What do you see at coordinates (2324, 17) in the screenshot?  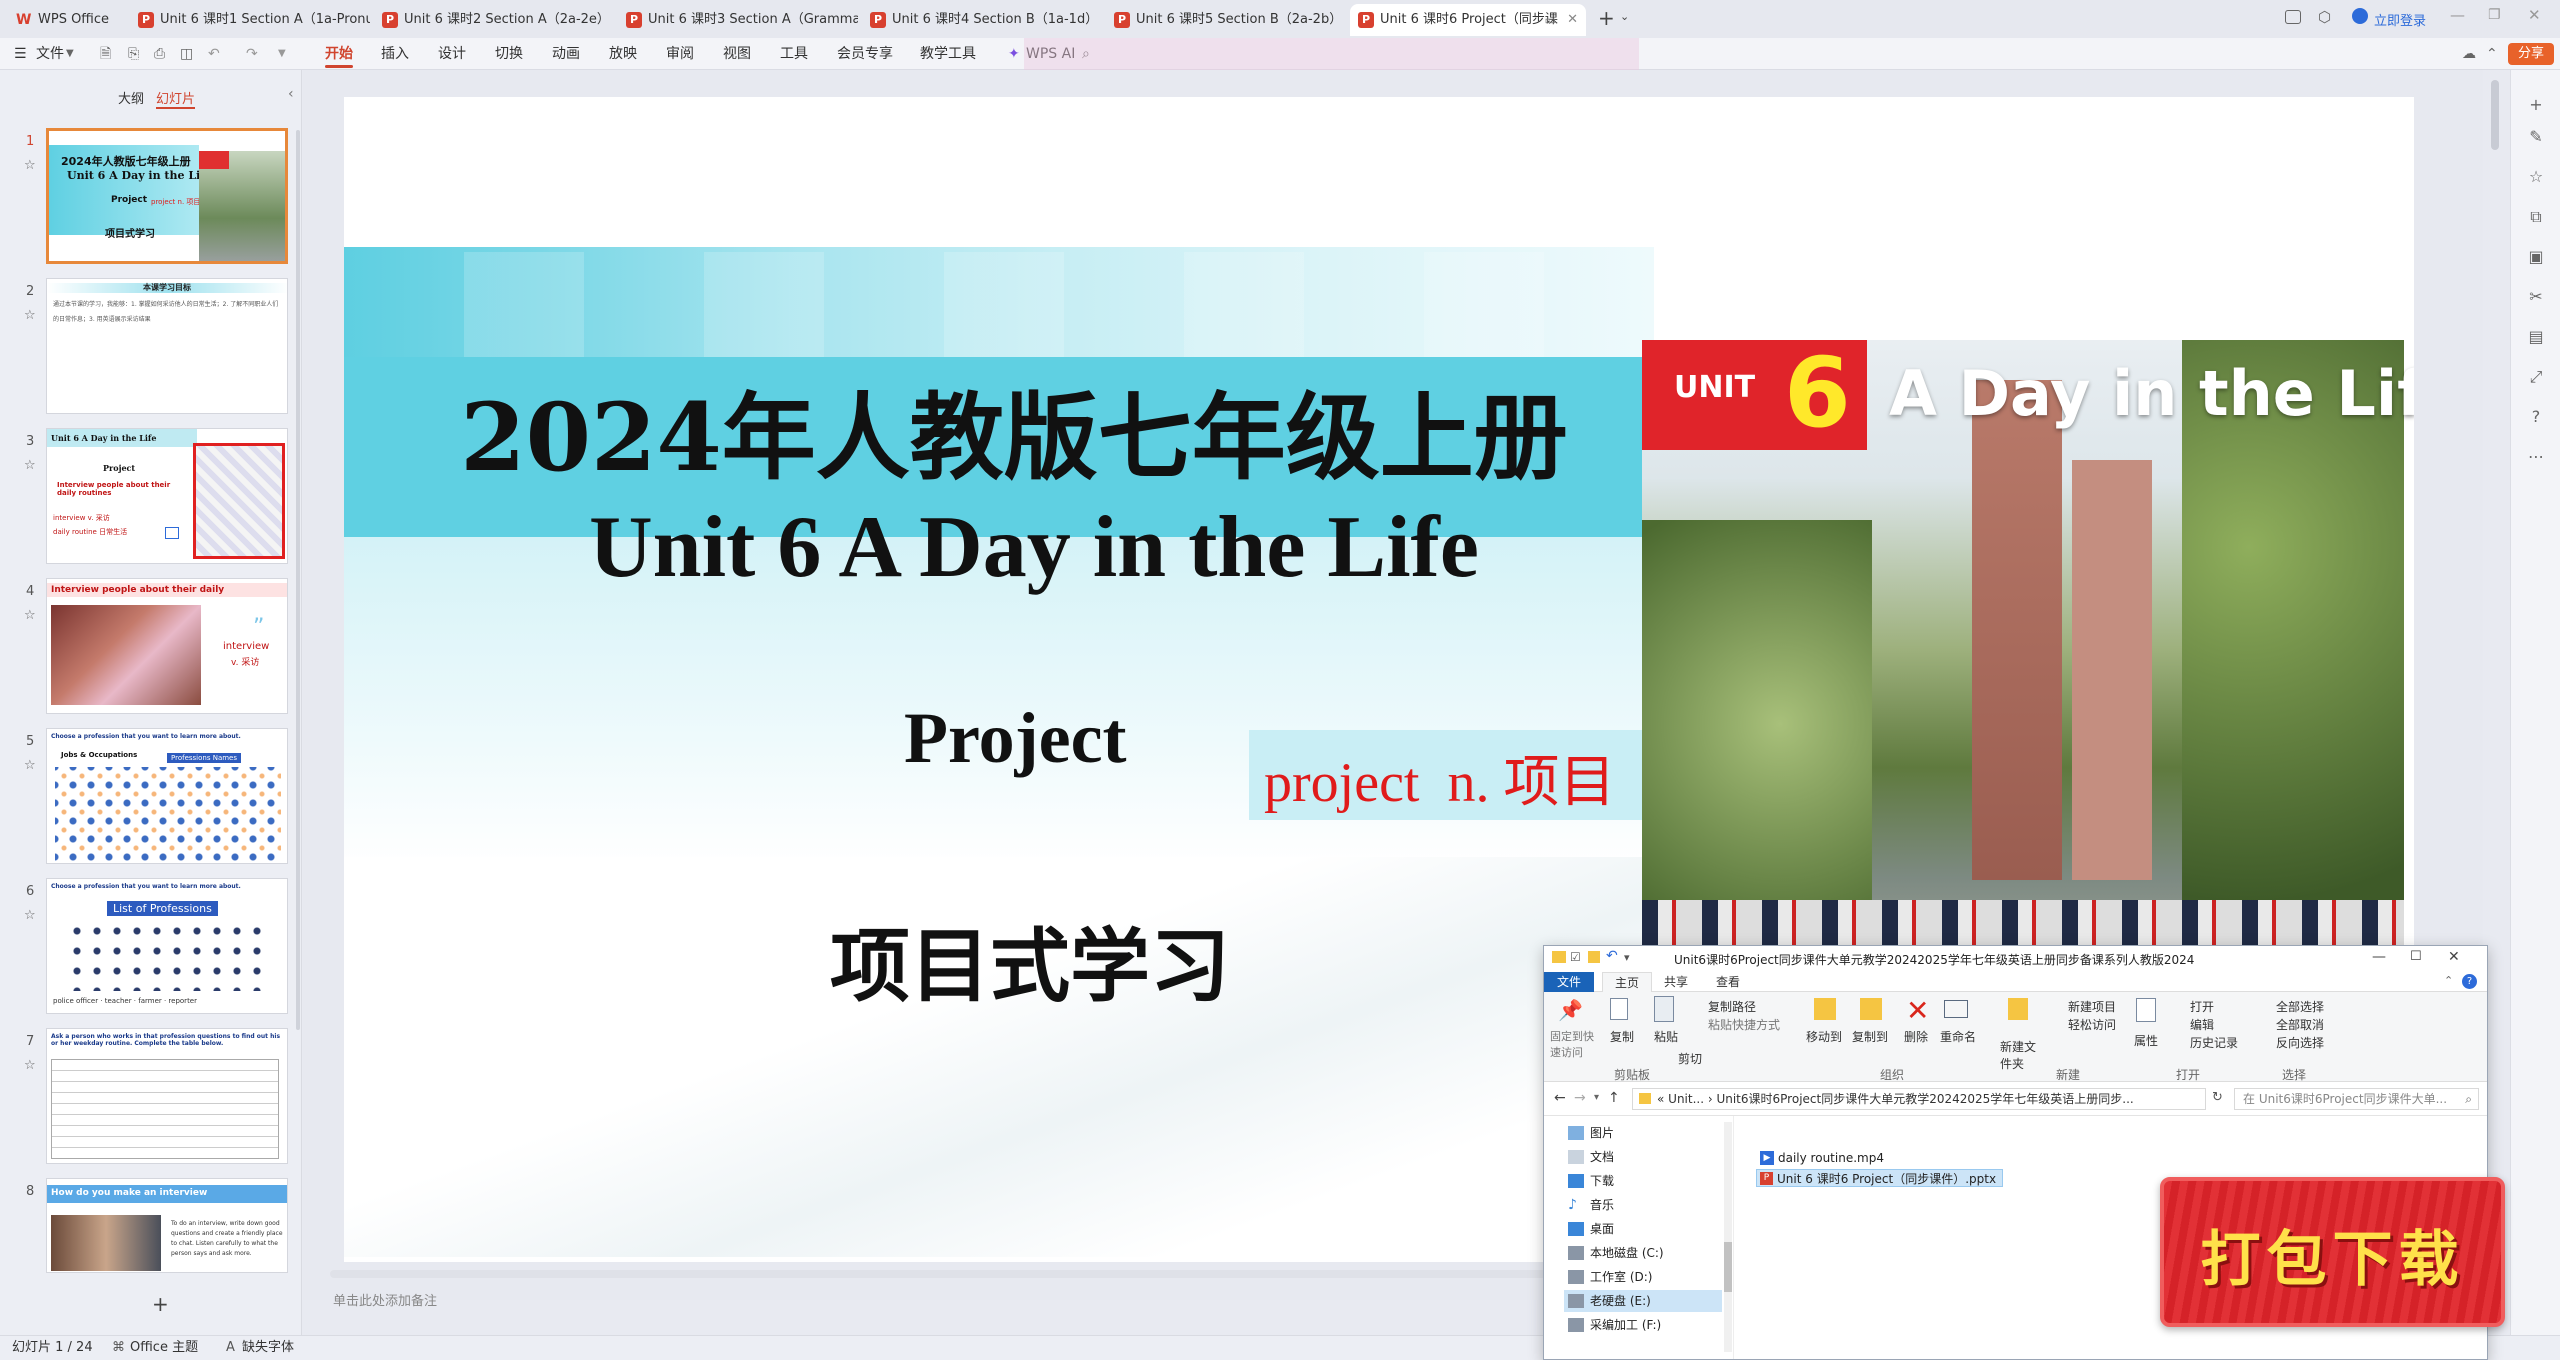 I see `cube-icon: ⬡` at bounding box center [2324, 17].